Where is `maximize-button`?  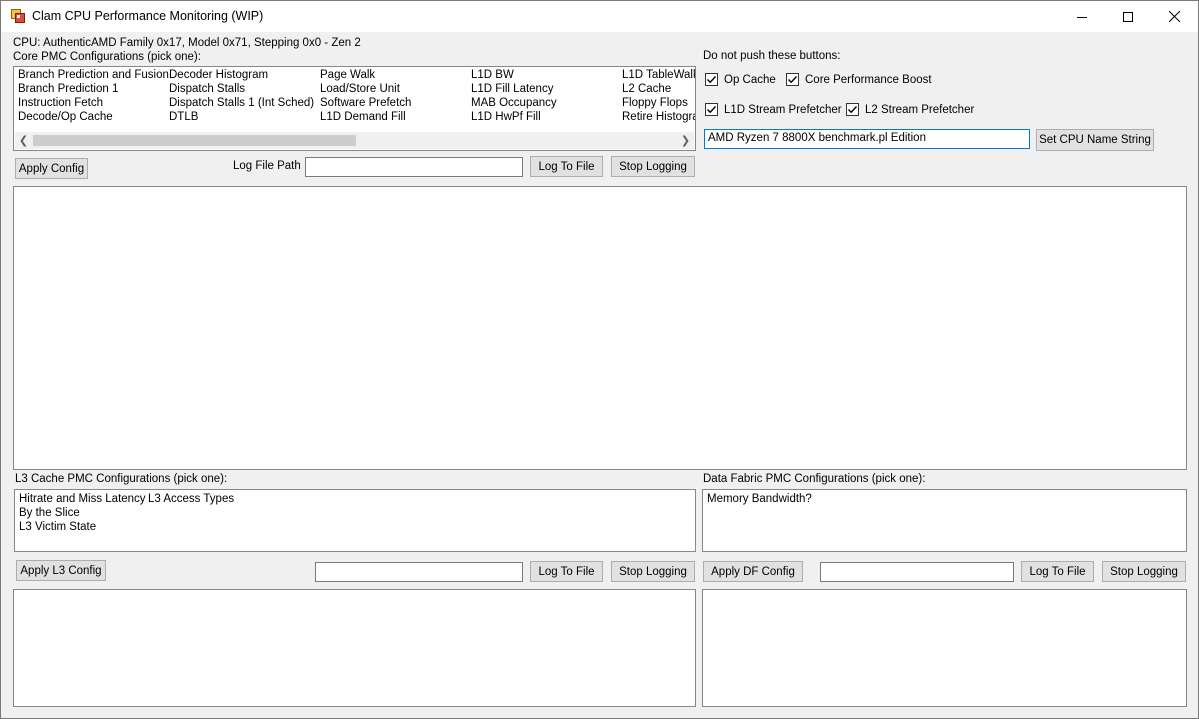 maximize-button is located at coordinates (1128, 16).